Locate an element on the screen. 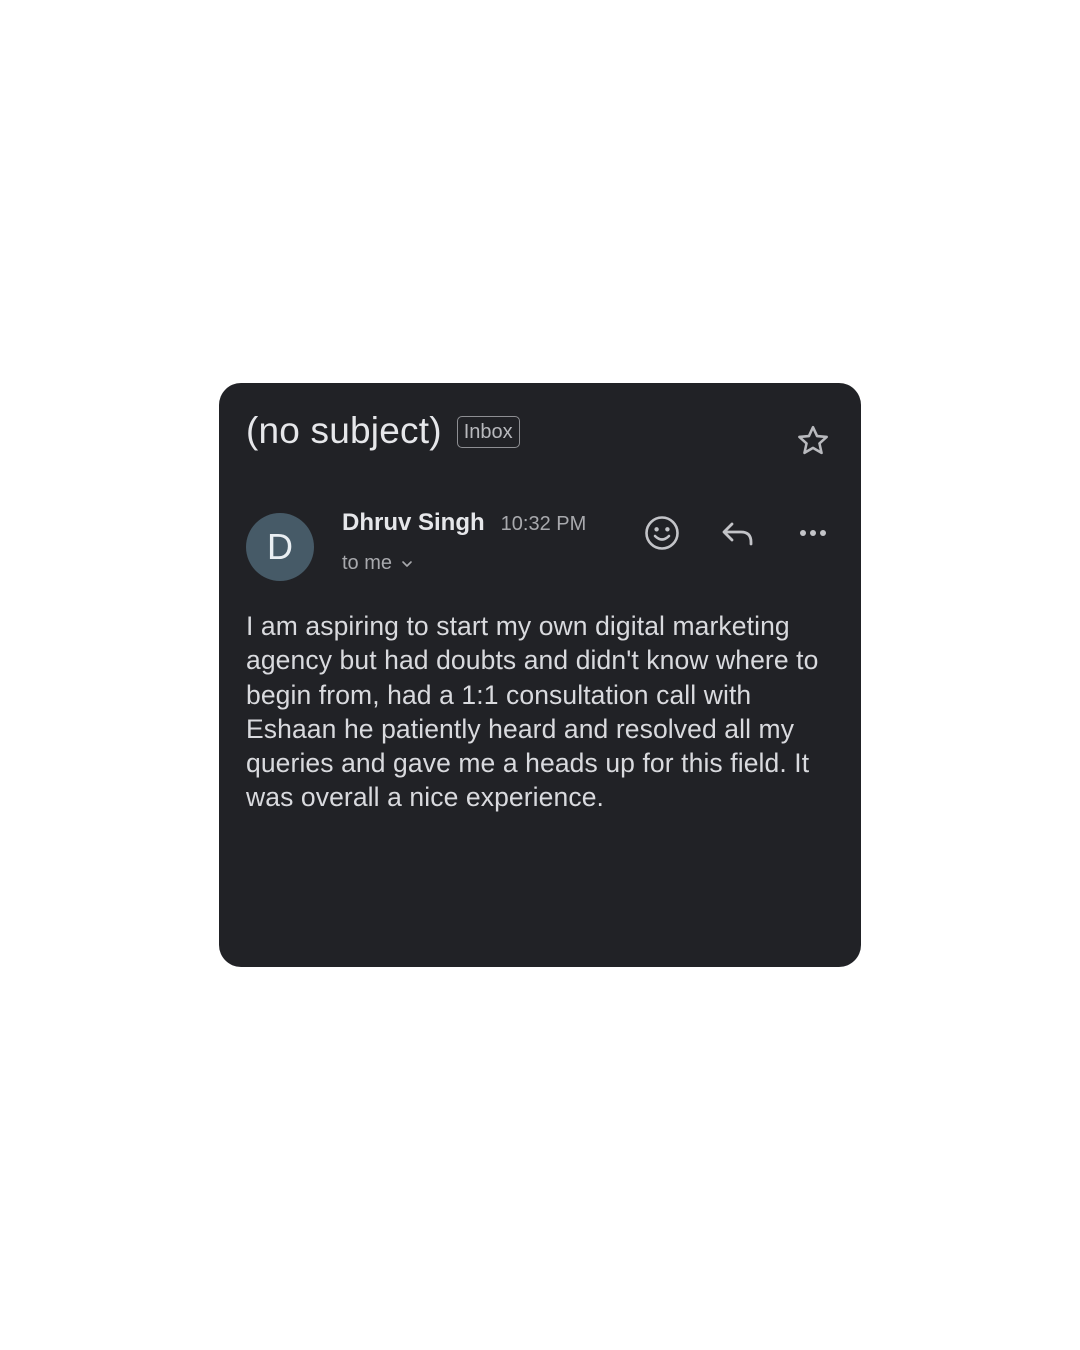 This screenshot has width=1080, height=1350. star-icon is located at coordinates (813, 441).